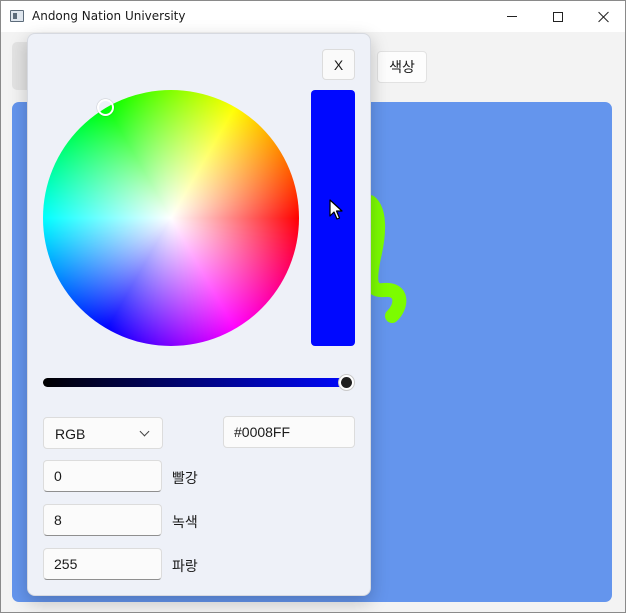  I want to click on color-button: 색상, so click(402, 67).